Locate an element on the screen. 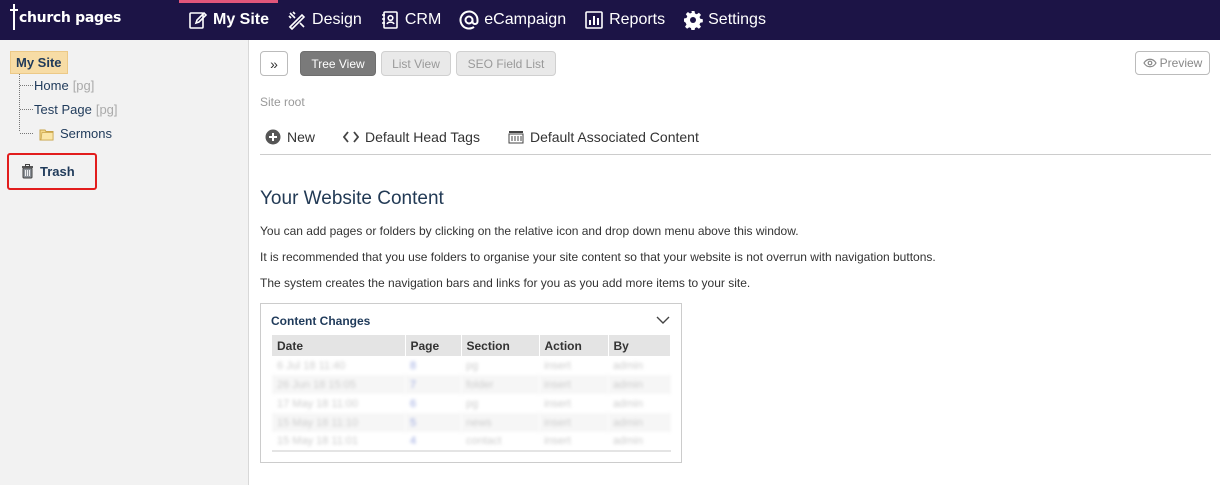  list-view-button: List View is located at coordinates (416, 63).